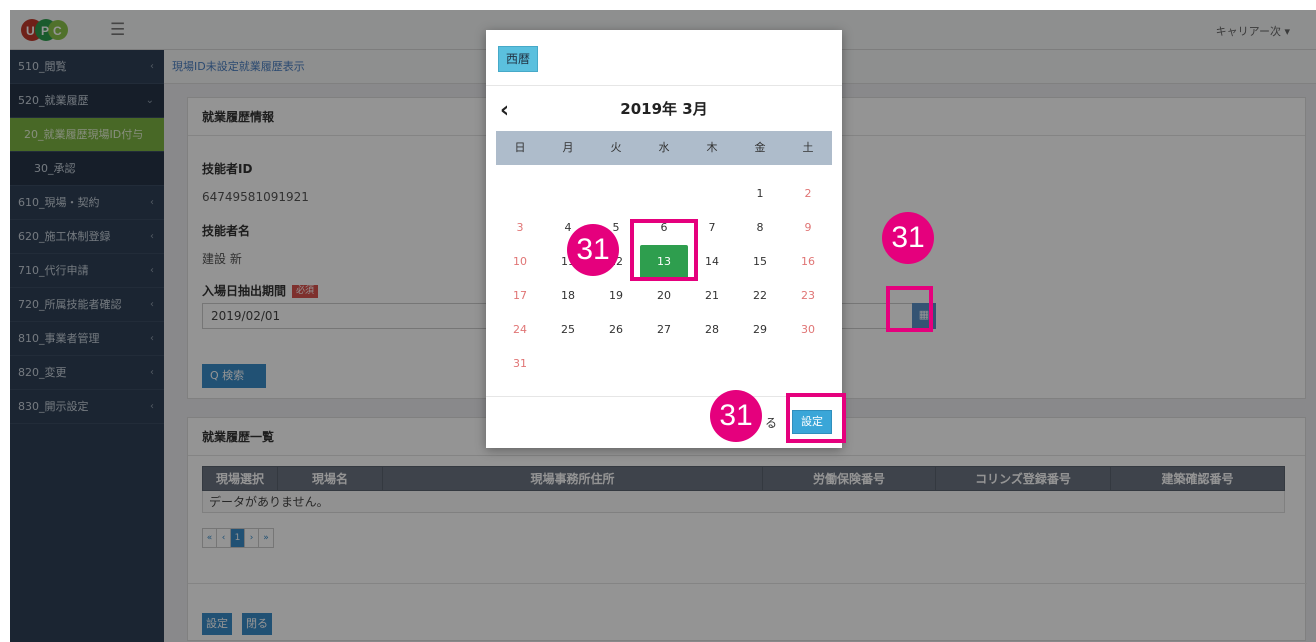 This screenshot has width=1316, height=642. What do you see at coordinates (520, 228) in the screenshot?
I see `day-cell: 3` at bounding box center [520, 228].